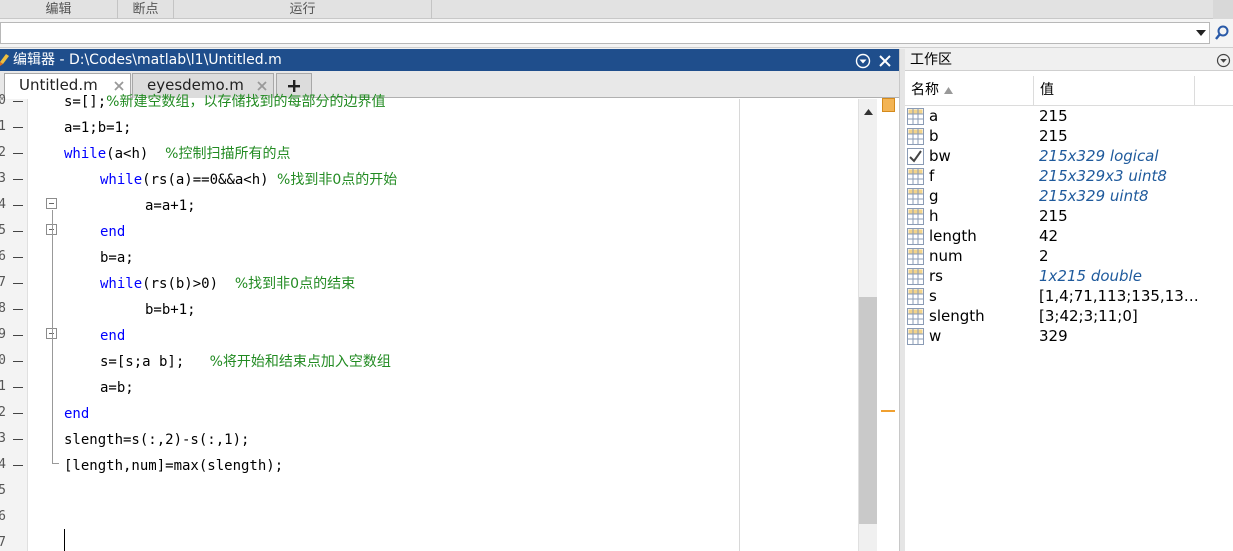  I want to click on workspace-variable-row: num 2, so click(1069, 256).